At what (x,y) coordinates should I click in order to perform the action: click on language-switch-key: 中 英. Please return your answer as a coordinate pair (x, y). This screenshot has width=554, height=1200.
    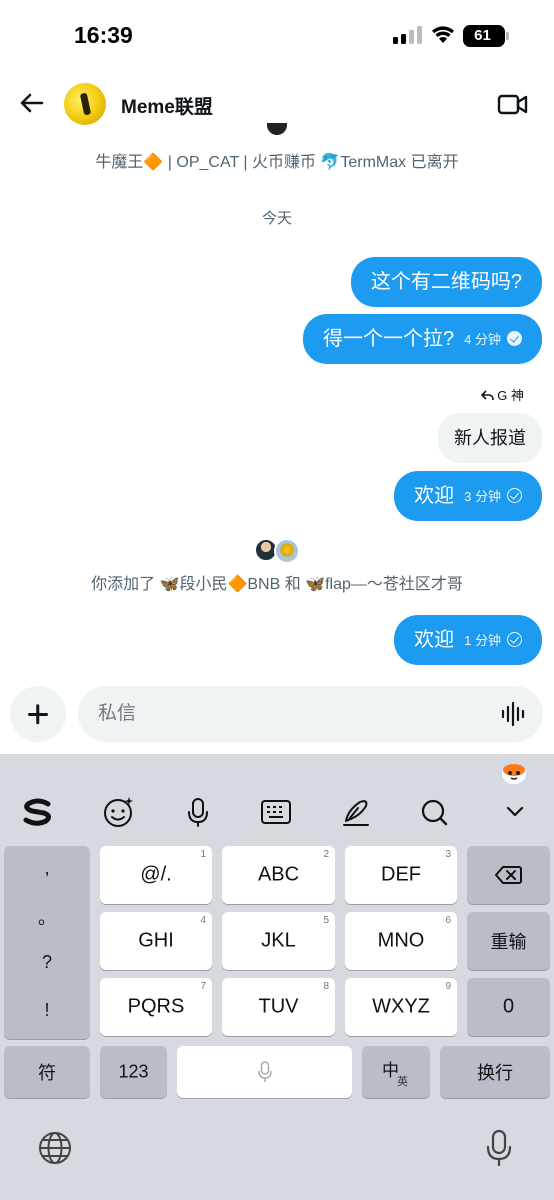
    Looking at the image, I should click on (396, 1072).